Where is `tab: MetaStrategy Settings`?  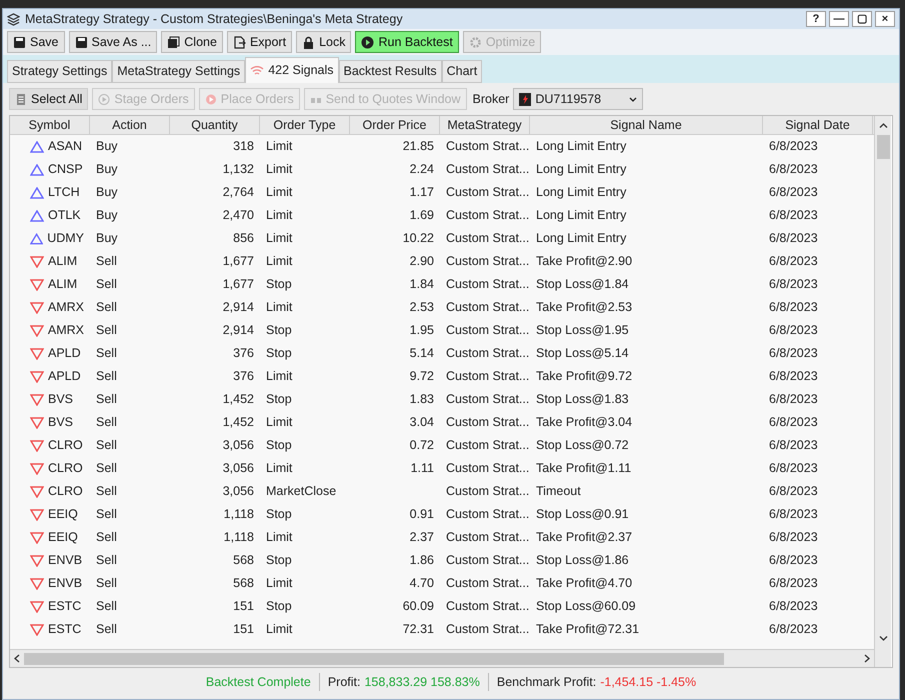 tab: MetaStrategy Settings is located at coordinates (179, 71).